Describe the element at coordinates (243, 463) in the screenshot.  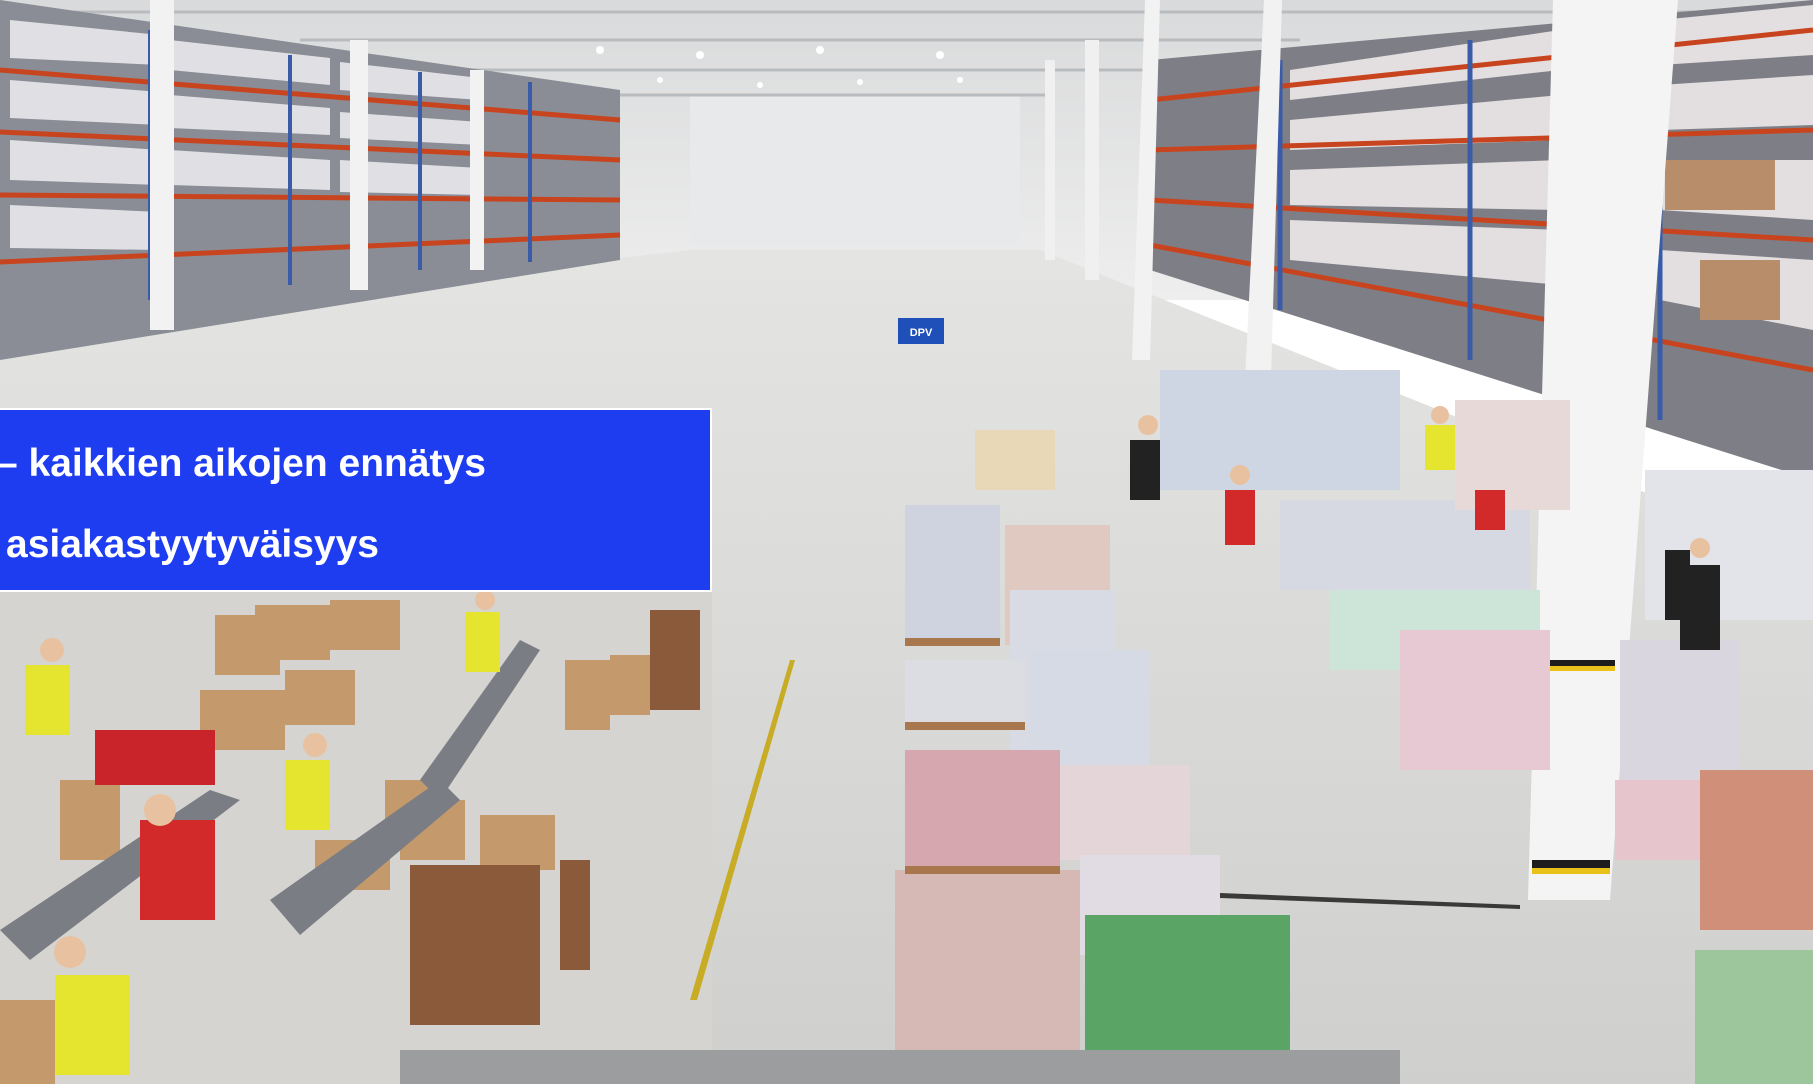
I see `caption-line-1: – kaikkien aikojen ennätys` at that location.